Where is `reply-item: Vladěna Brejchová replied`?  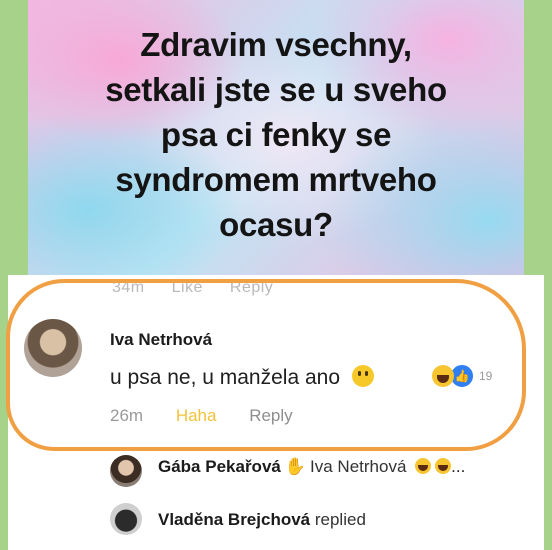
reply-item: Vladěna Brejchová replied is located at coordinates (262, 520).